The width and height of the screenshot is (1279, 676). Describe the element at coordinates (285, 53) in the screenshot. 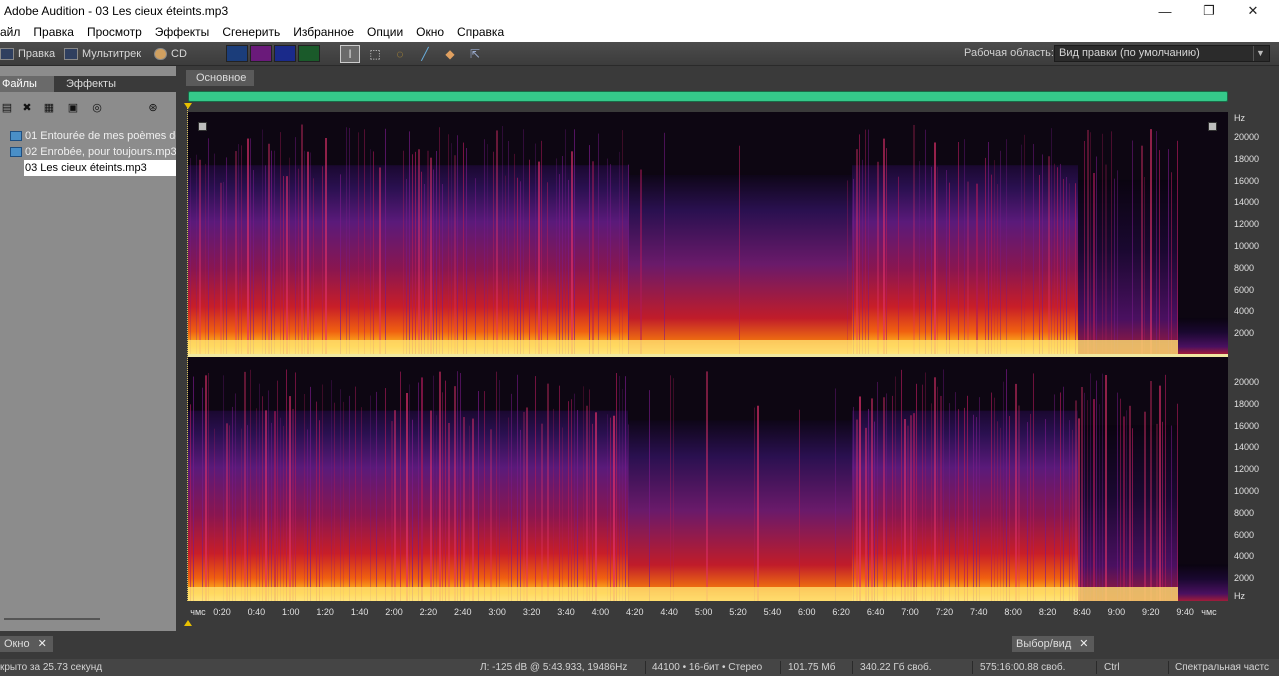

I see `spectral-pan-view-button` at that location.